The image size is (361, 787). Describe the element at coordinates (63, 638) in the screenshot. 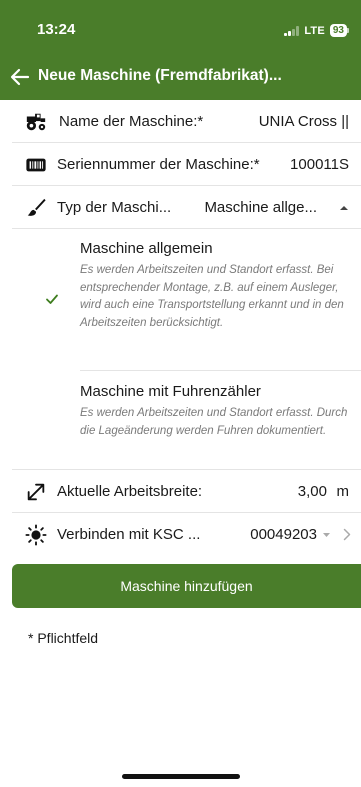

I see `required-field-note: * Pflichtfeld` at that location.